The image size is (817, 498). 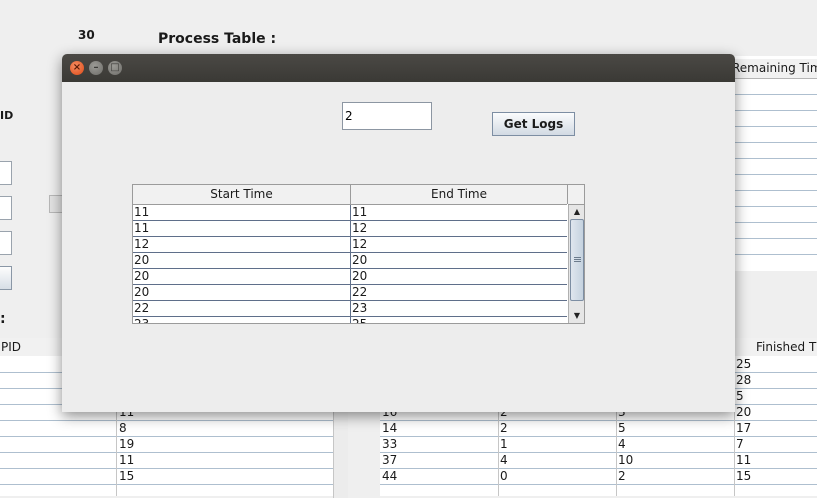 What do you see at coordinates (598, 460) in the screenshot?
I see `table-row: 37 4 10 11` at bounding box center [598, 460].